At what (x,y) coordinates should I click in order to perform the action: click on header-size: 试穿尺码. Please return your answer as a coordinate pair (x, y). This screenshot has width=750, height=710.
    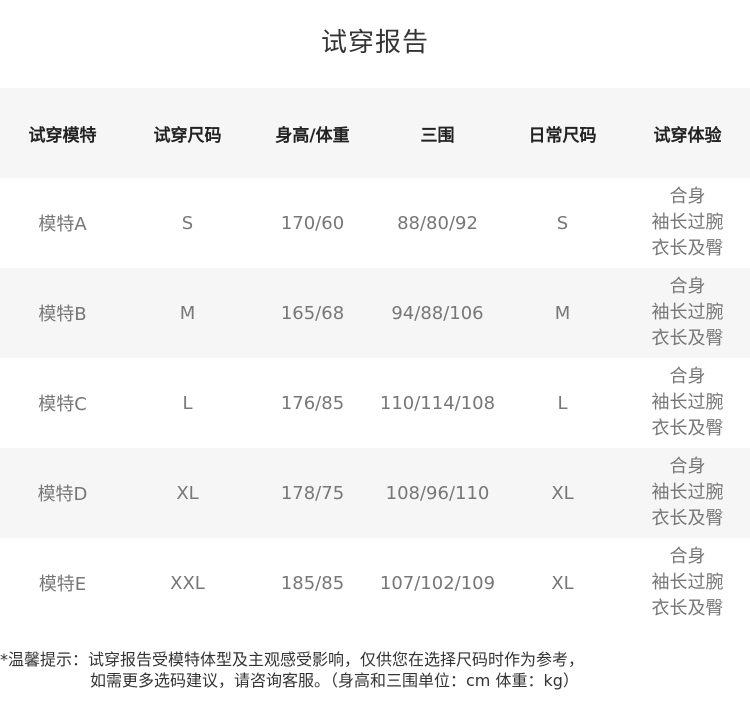
    Looking at the image, I should click on (187, 133).